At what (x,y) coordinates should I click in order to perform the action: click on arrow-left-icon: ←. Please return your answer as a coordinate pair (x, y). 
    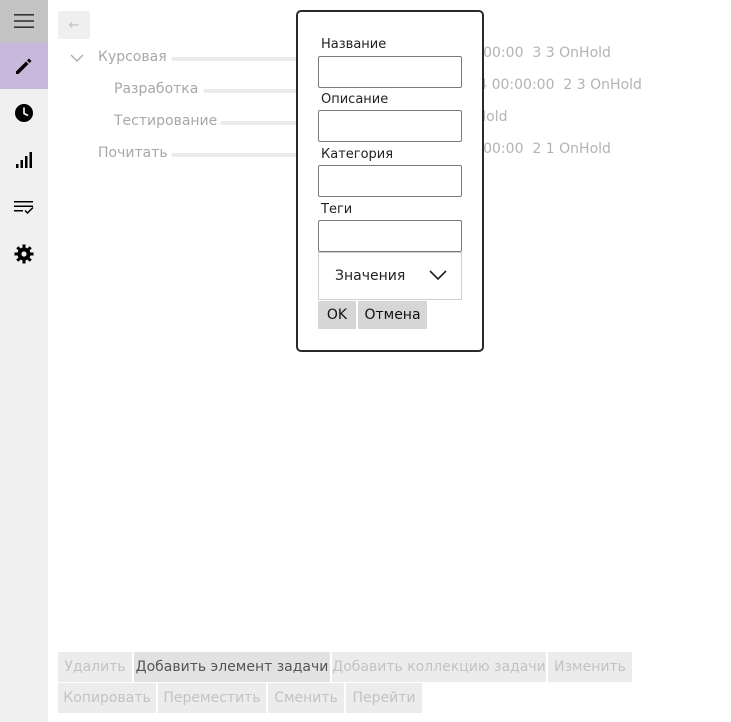
    Looking at the image, I should click on (74, 25).